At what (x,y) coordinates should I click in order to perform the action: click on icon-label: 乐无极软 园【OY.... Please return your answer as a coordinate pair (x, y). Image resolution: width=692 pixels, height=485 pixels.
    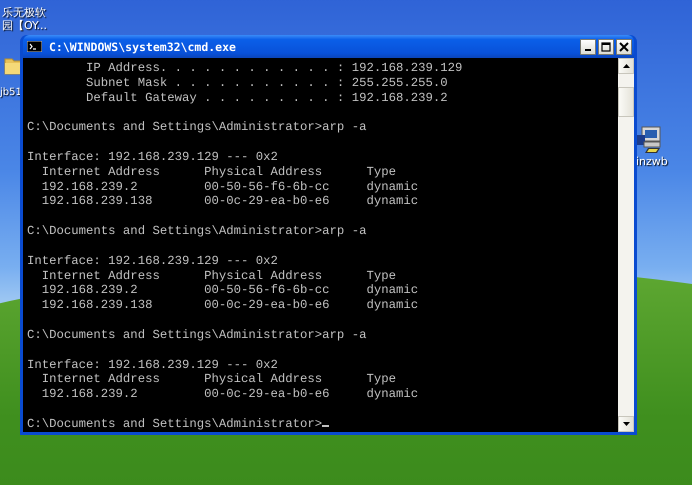
    Looking at the image, I should click on (25, 19).